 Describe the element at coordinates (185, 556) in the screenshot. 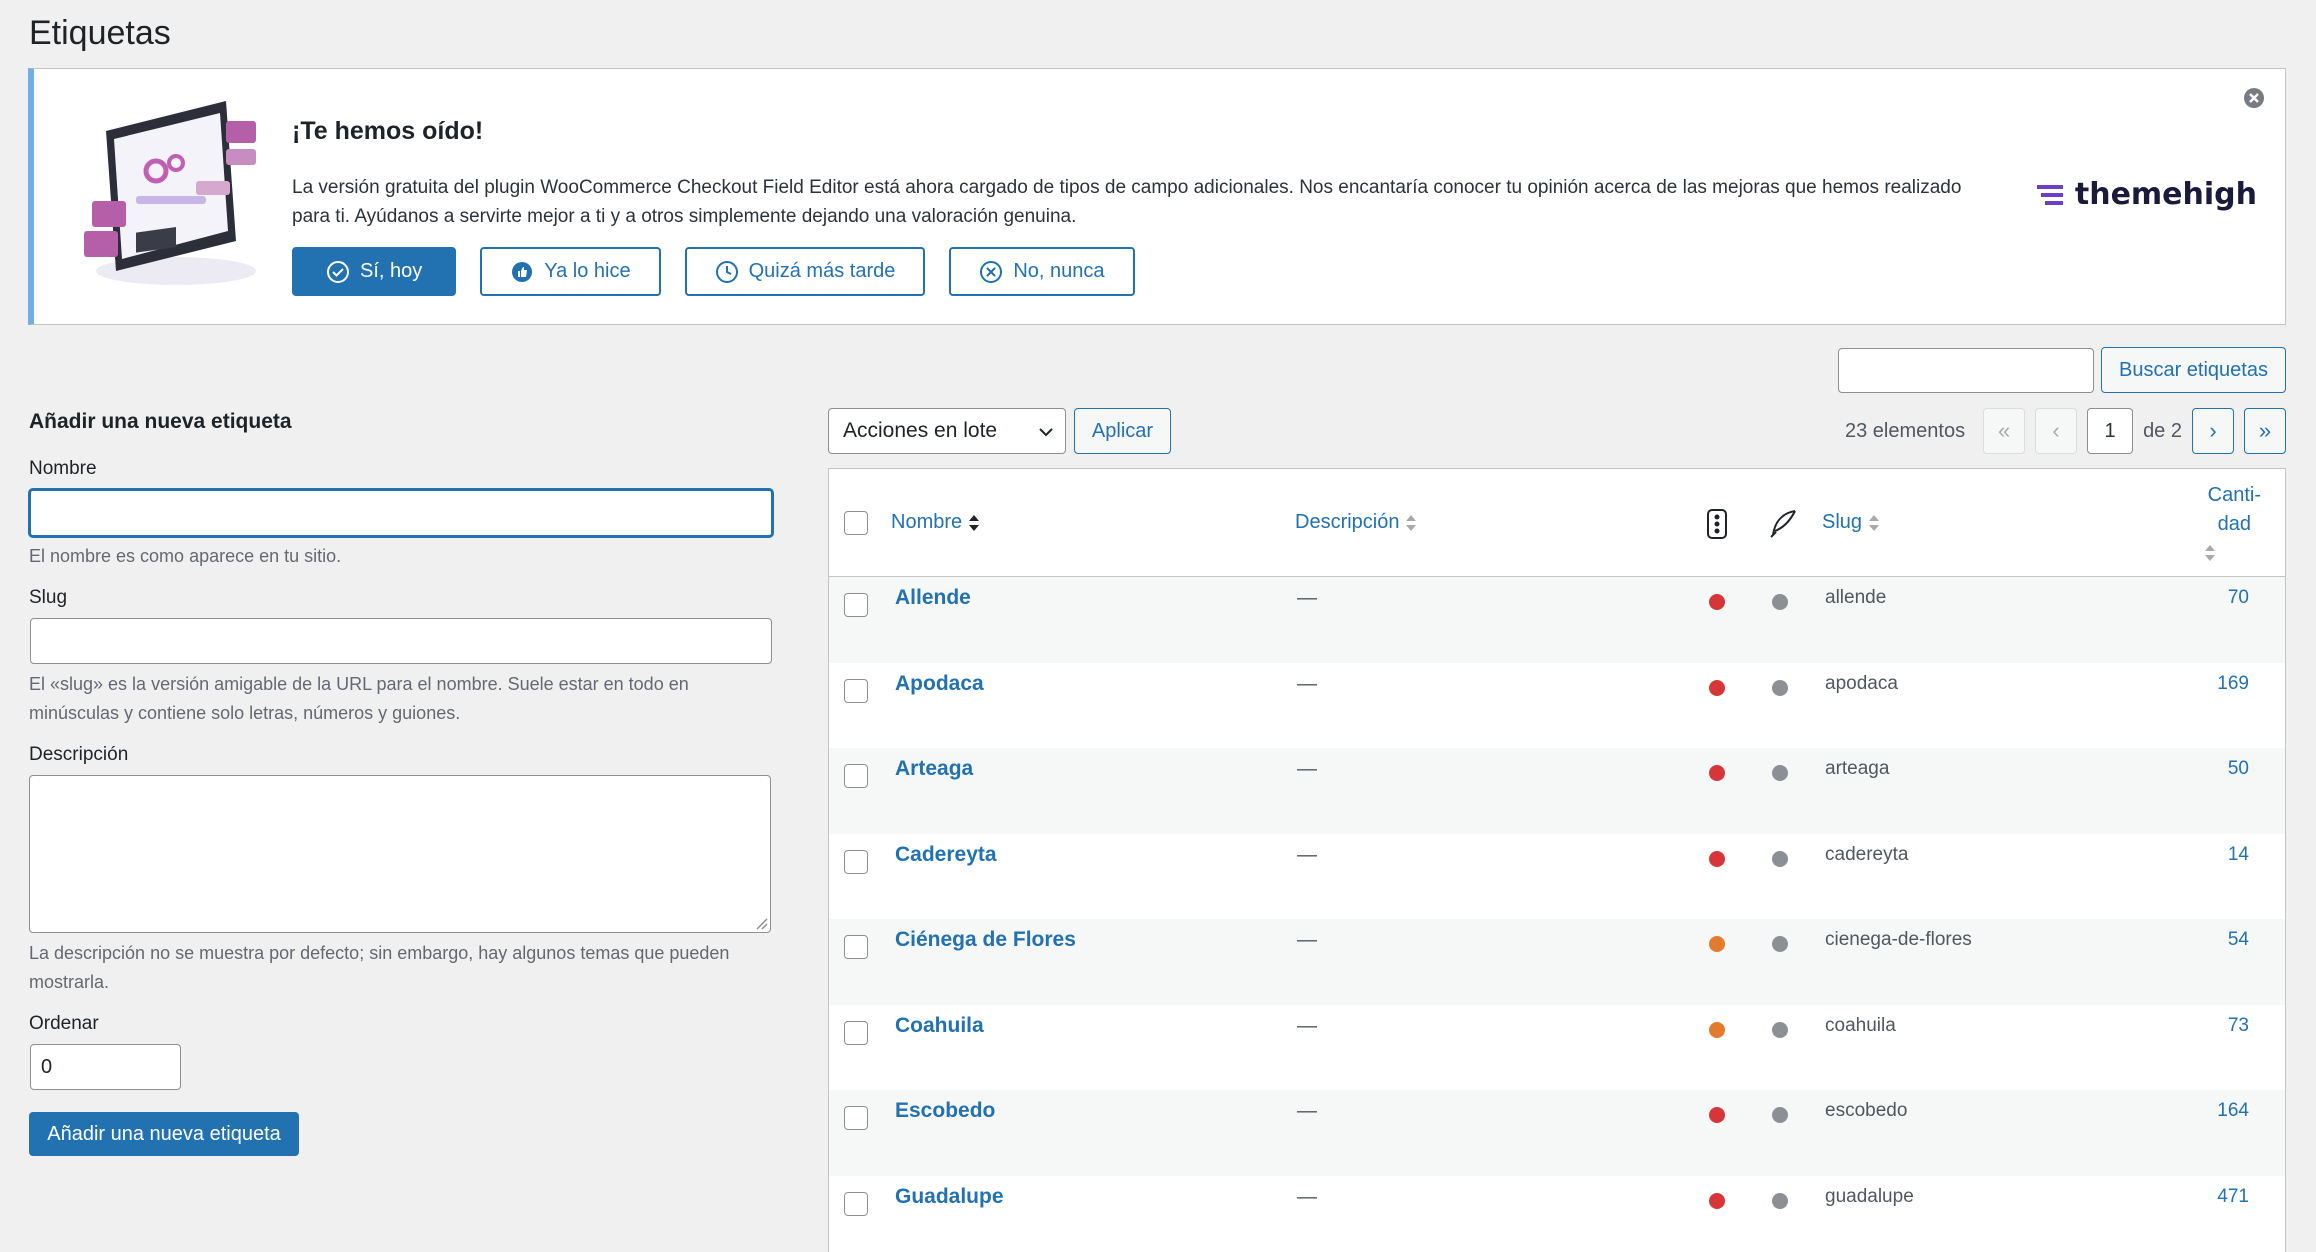

I see `name-help: El nombre es como aparece en tu sitio.` at that location.